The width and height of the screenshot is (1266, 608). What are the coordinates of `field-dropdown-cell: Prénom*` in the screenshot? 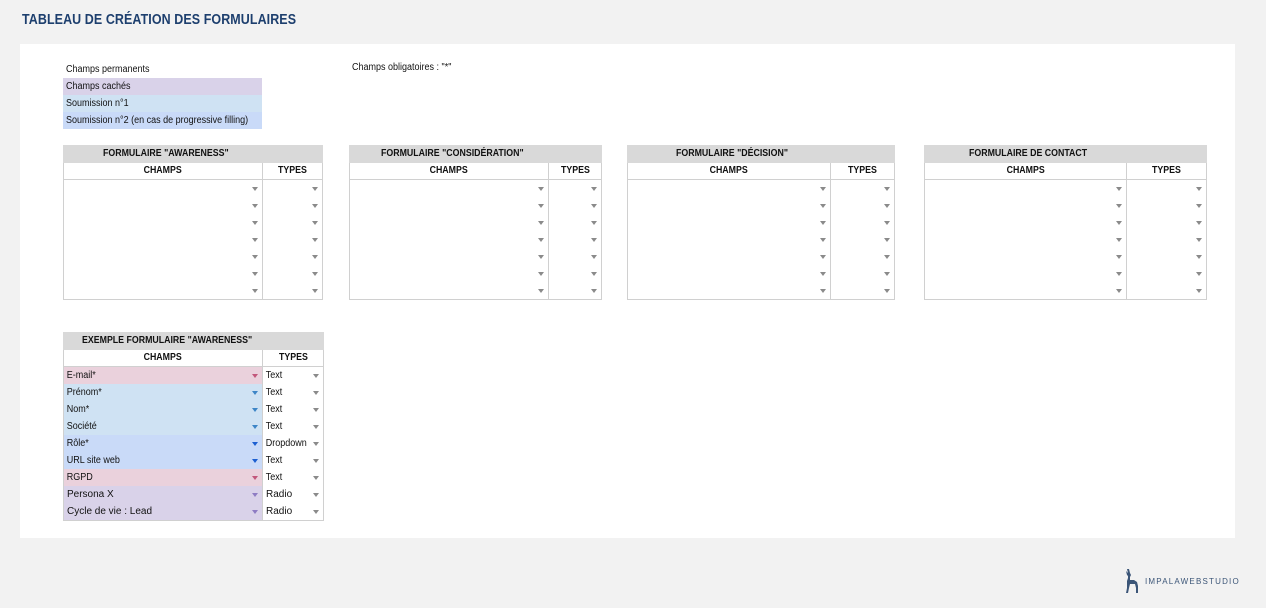 It's located at (163, 392).